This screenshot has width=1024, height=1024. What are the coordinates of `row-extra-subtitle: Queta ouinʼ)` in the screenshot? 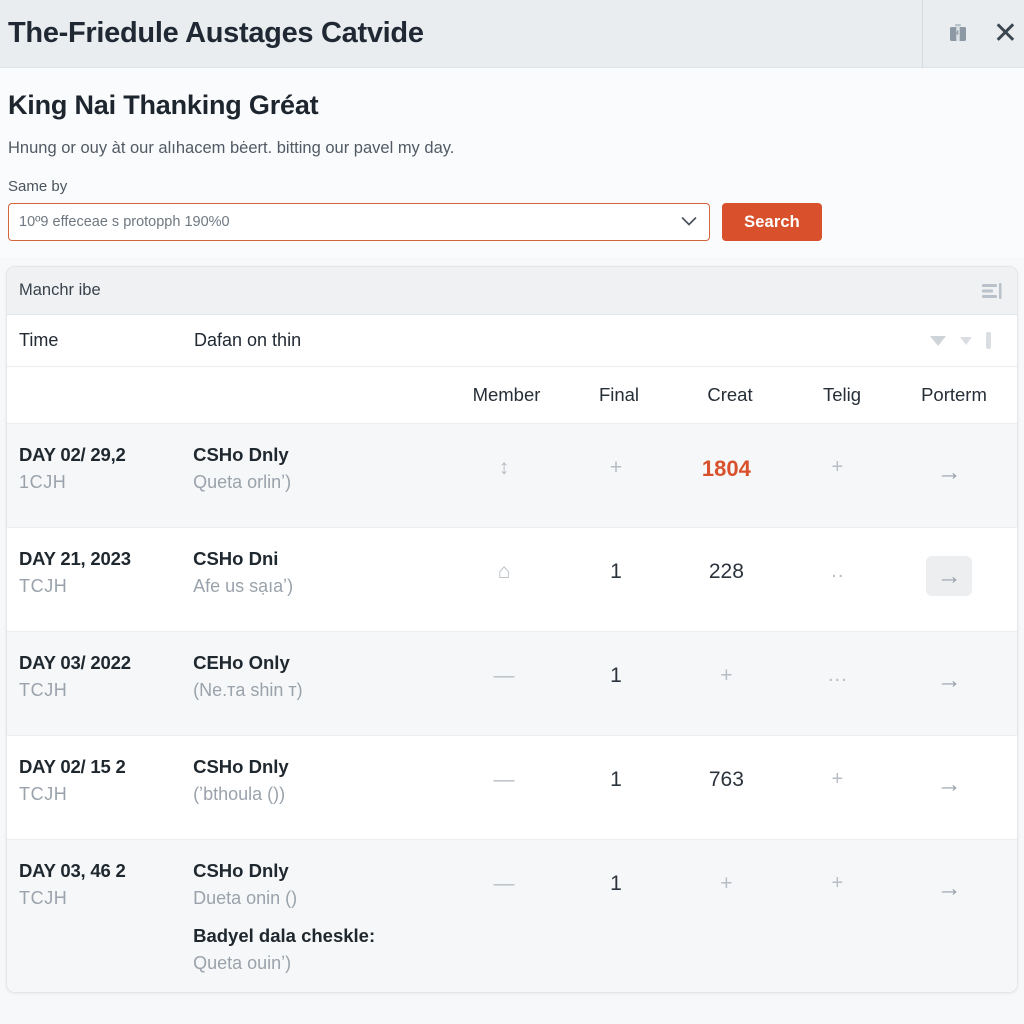 It's located at (242, 963).